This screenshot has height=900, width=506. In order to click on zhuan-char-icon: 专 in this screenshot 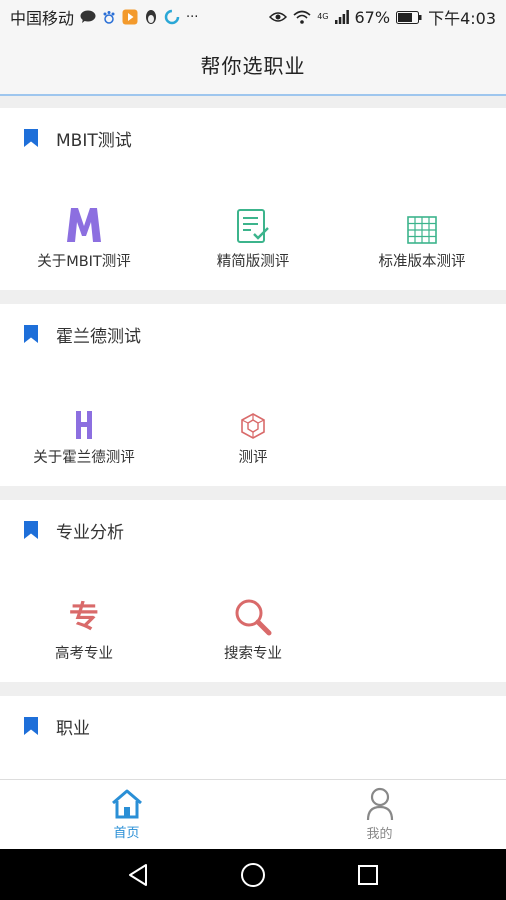, I will do `click(84, 617)`.